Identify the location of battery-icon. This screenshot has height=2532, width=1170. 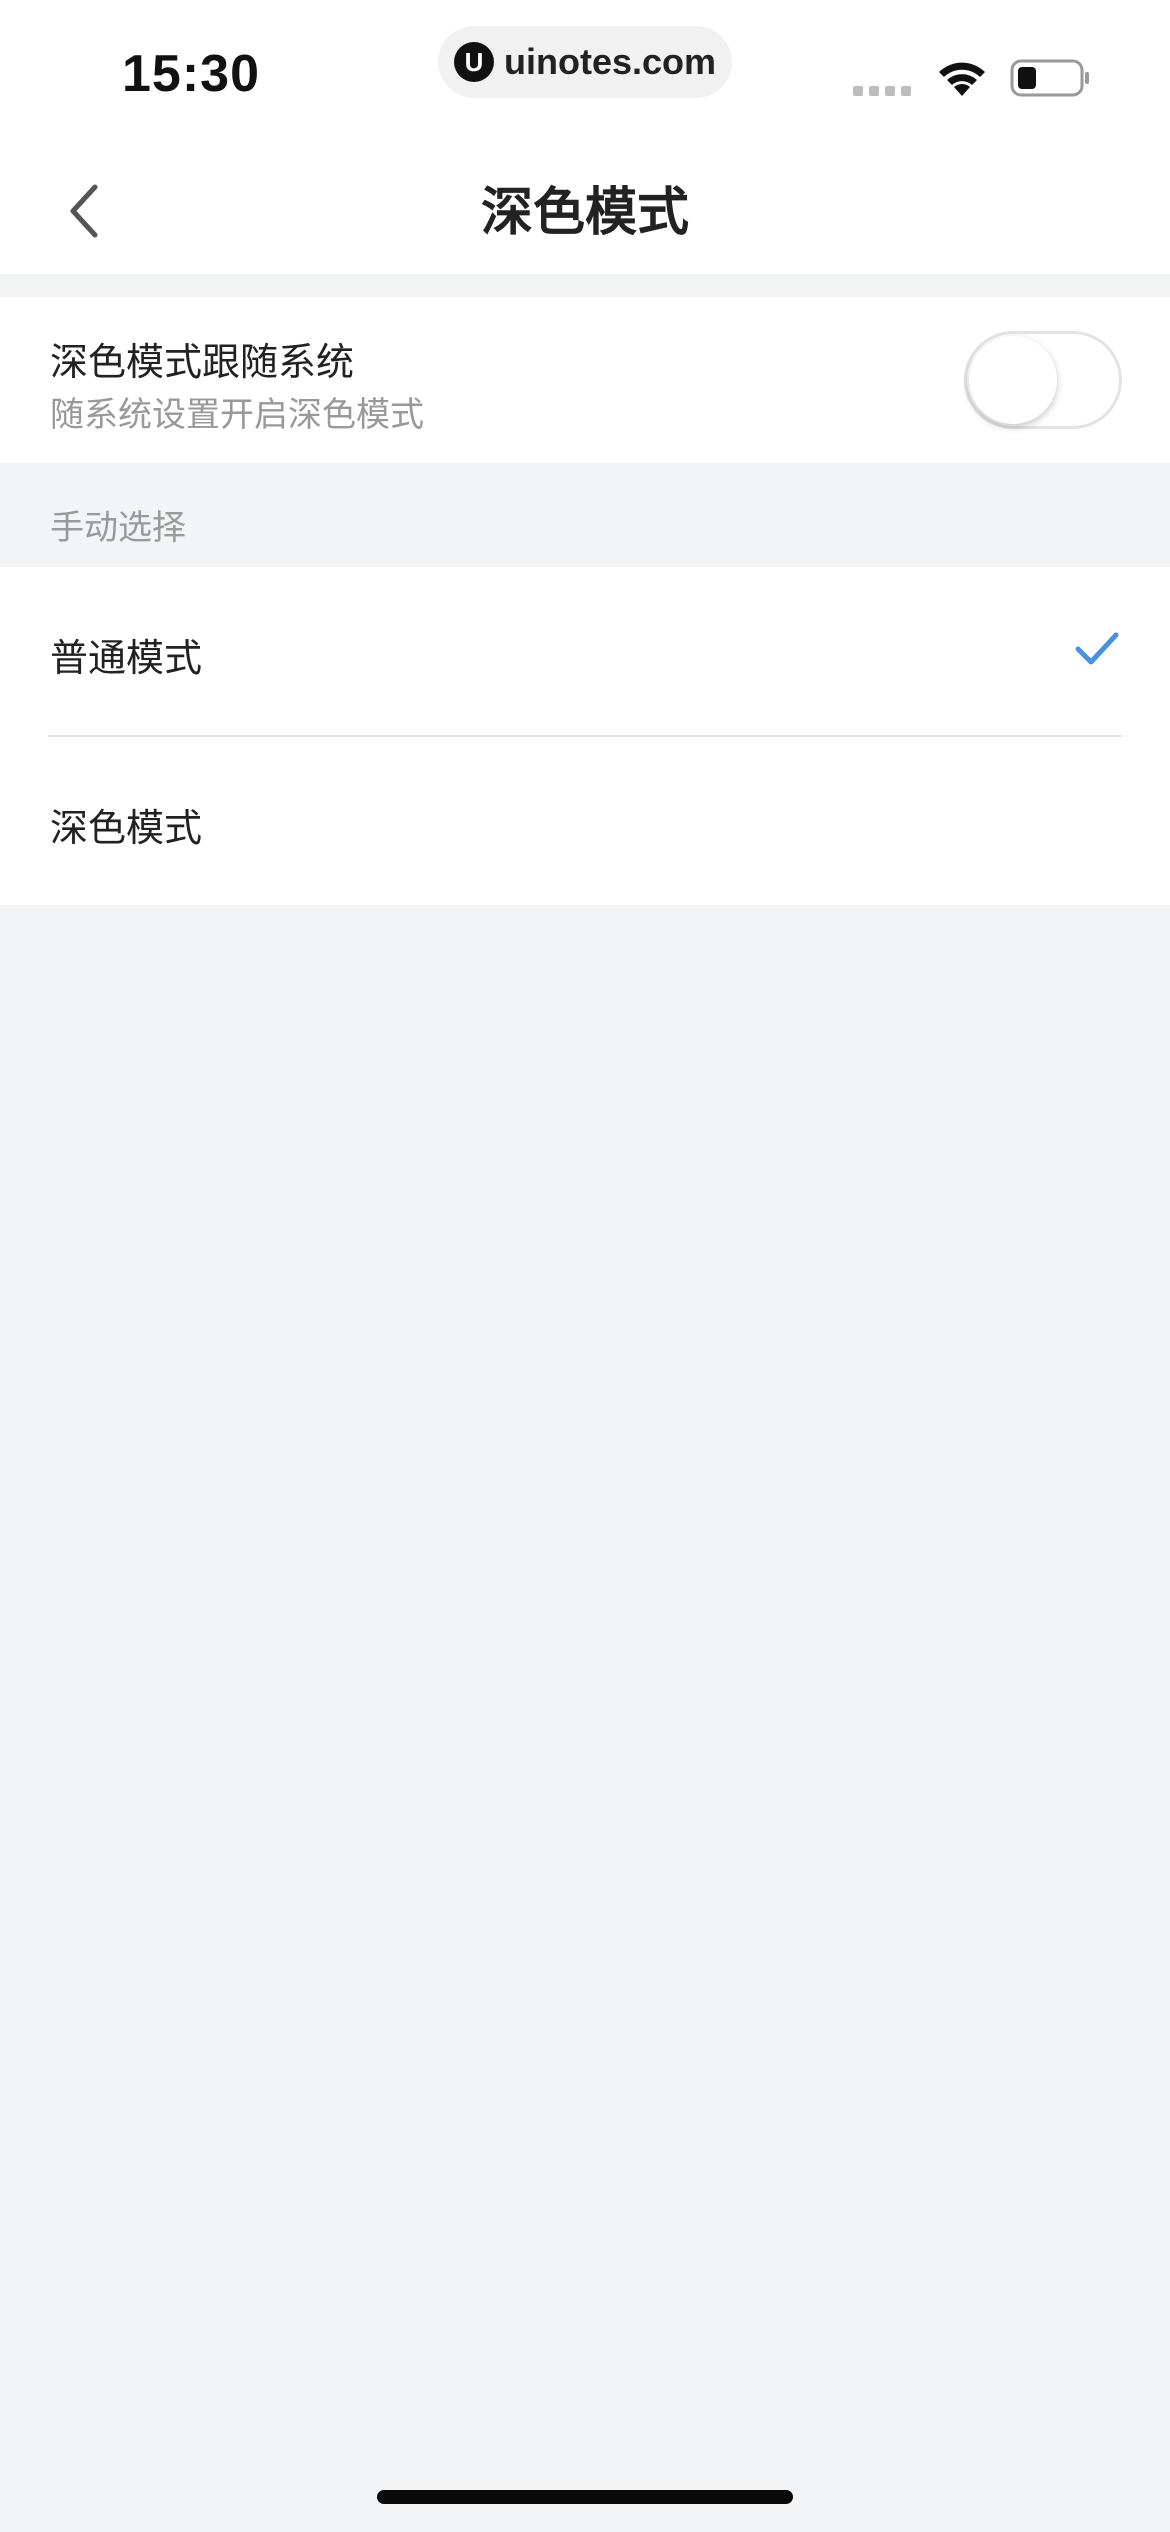
(1049, 78).